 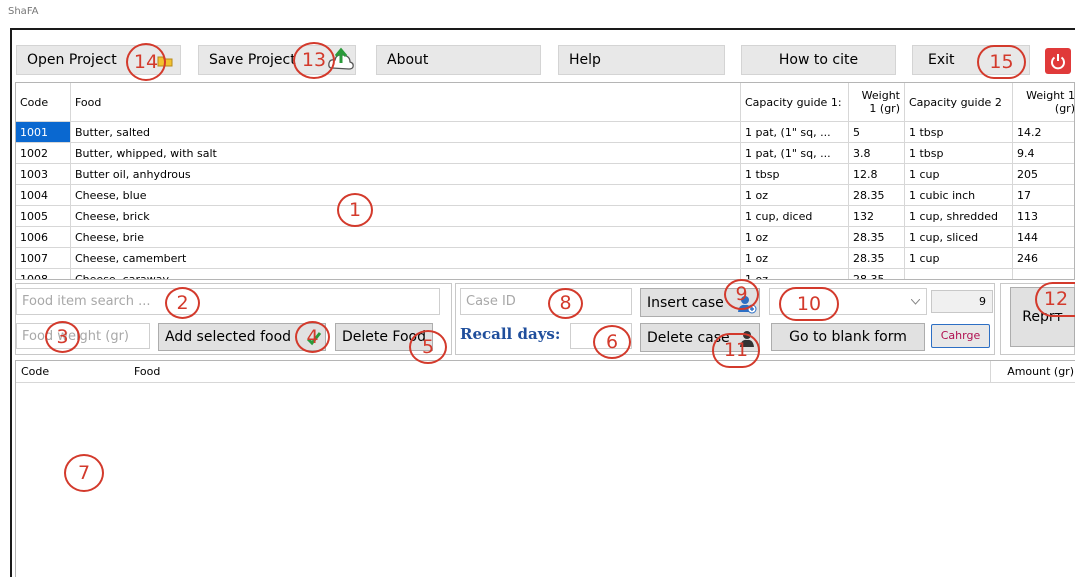 What do you see at coordinates (876, 153) in the screenshot?
I see `cell-weight-1: 3.8` at bounding box center [876, 153].